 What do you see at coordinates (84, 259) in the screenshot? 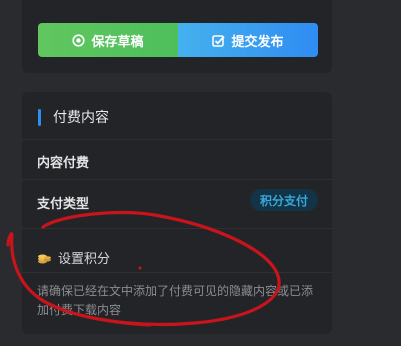
I see `set-points-label: 设置积分` at bounding box center [84, 259].